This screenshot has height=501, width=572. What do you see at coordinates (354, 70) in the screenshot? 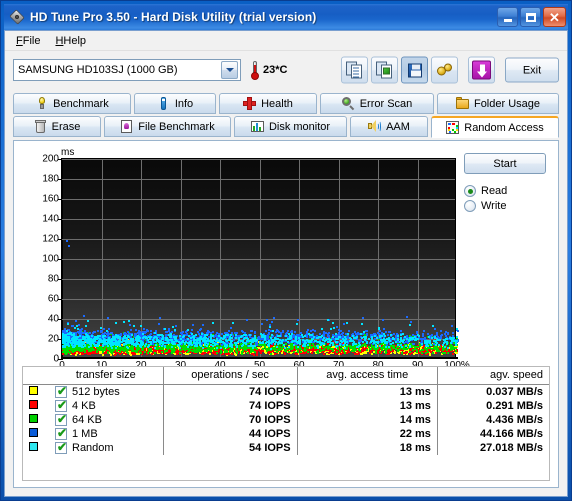
I see `copy-text-button` at bounding box center [354, 70].